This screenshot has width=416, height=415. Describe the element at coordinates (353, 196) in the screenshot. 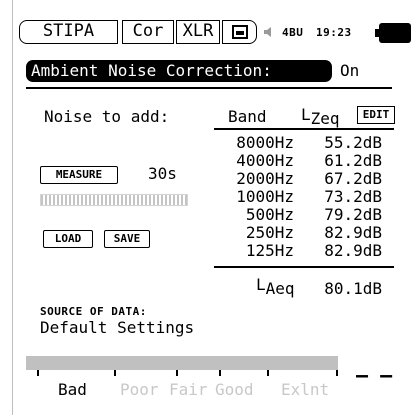

I see `band-level: 73.2dB` at that location.